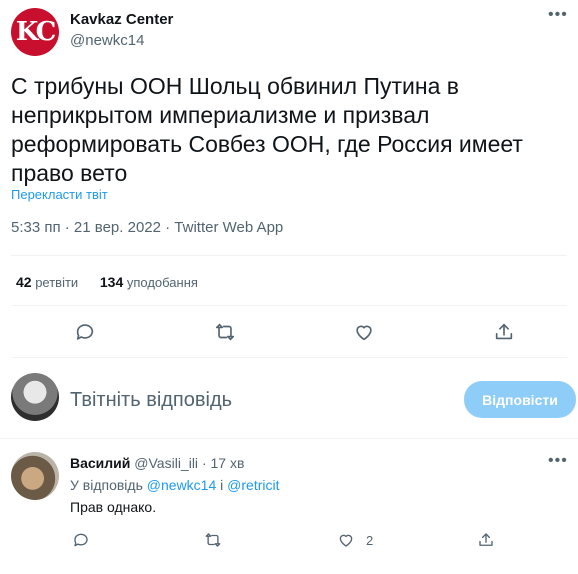 The height and width of the screenshot is (574, 578). Describe the element at coordinates (213, 540) in the screenshot. I see `reply-retweet-icon` at that location.